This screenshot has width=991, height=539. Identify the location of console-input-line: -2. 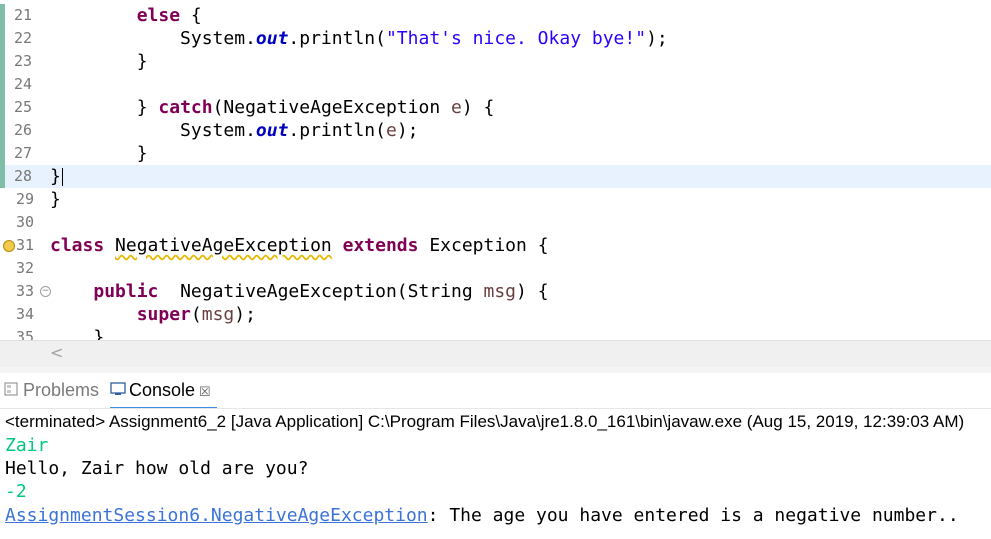
(16, 491).